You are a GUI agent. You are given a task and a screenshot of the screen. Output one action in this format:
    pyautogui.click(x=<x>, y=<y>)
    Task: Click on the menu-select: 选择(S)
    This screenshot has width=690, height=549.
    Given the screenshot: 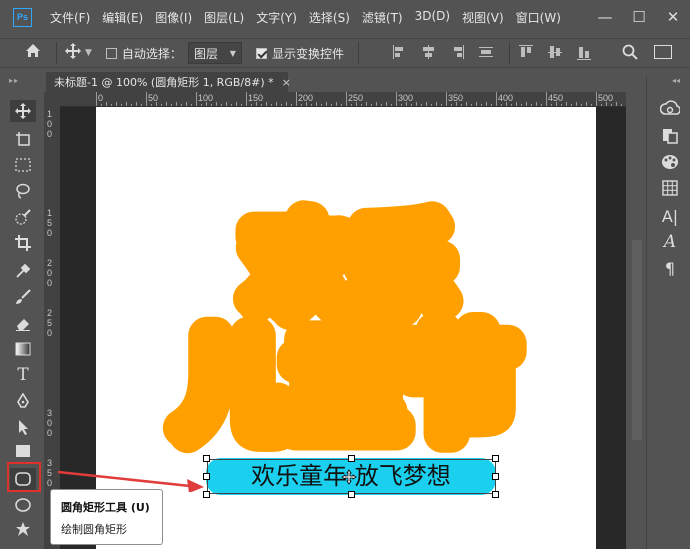 What is the action you would take?
    pyautogui.click(x=329, y=17)
    